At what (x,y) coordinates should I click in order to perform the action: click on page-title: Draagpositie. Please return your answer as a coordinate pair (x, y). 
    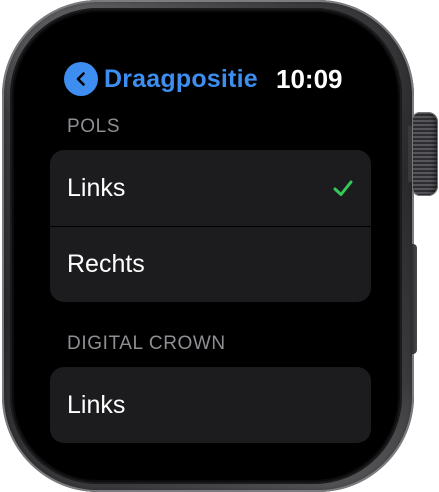
    Looking at the image, I should click on (181, 78).